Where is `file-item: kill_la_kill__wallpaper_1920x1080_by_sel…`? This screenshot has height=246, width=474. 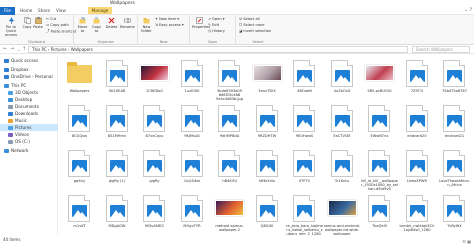 file-item: kill_la_kill__wallpaper_1920x1080_by_sel… is located at coordinates (379, 169).